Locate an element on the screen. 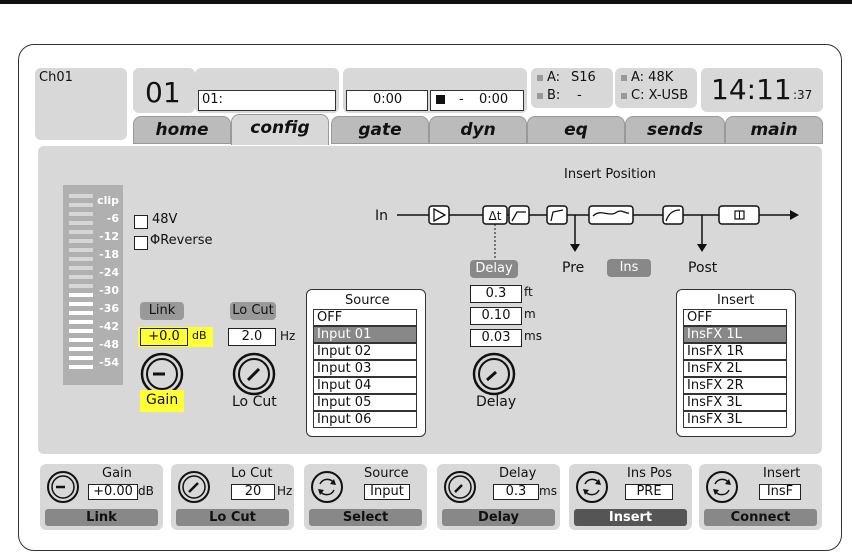 The width and height of the screenshot is (852, 556). gain-value: +0.0 is located at coordinates (164, 337).